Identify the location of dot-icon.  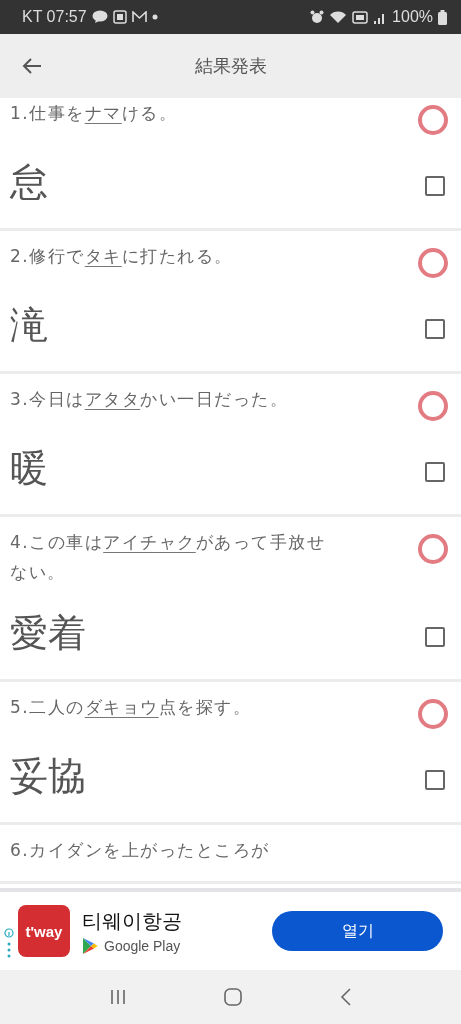
(154, 17).